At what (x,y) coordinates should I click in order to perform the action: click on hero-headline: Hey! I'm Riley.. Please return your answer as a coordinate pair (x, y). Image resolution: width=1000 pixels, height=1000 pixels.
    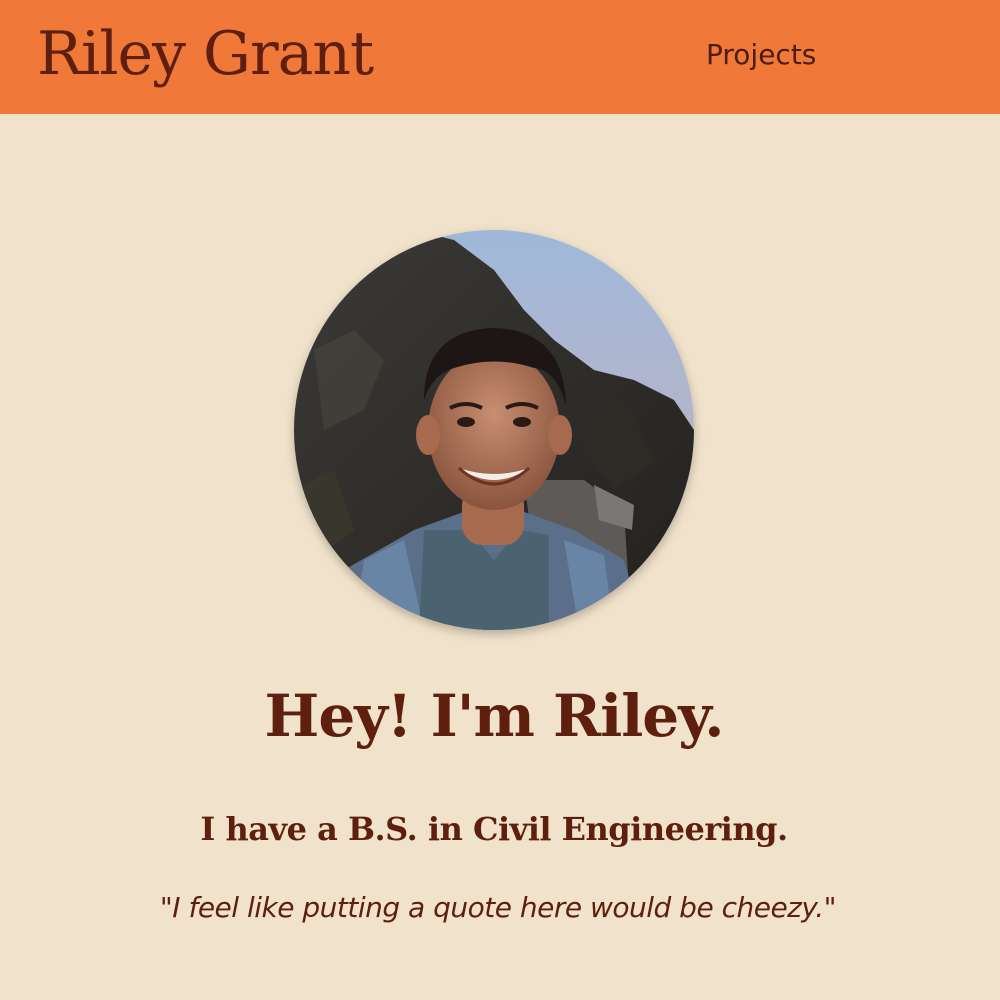
    Looking at the image, I should click on (494, 716).